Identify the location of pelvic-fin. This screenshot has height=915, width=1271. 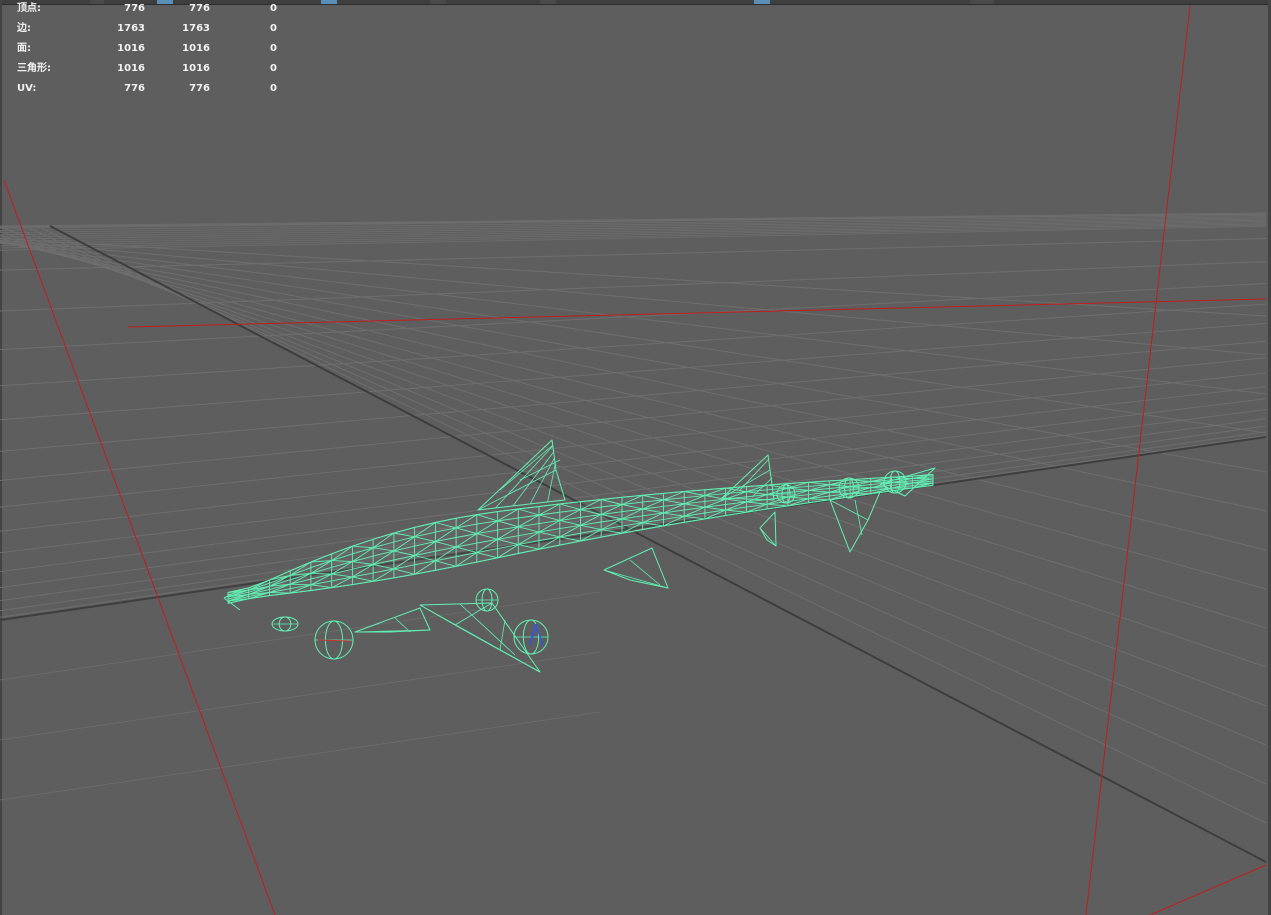
(636, 568).